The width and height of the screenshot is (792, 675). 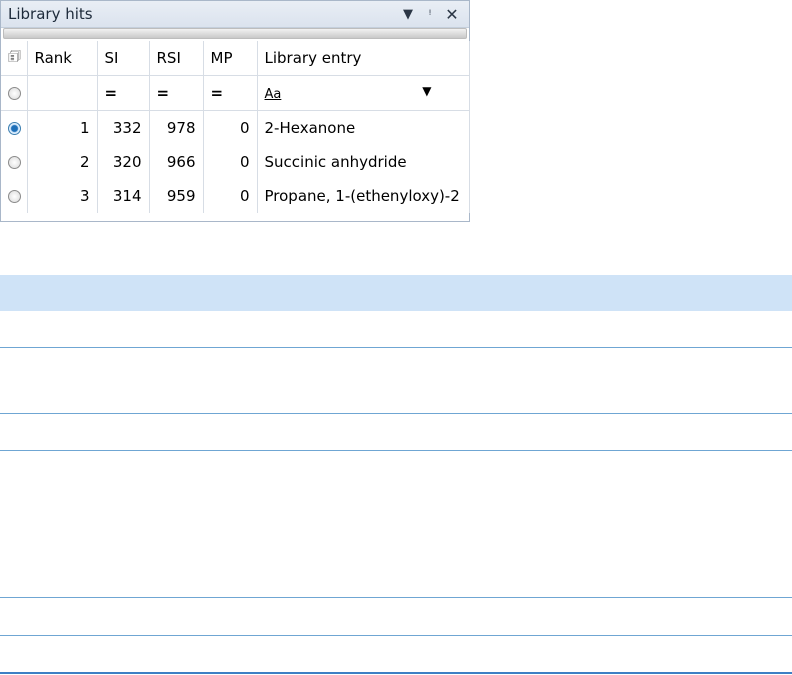 I want to click on close-icon: ✕, so click(x=452, y=14).